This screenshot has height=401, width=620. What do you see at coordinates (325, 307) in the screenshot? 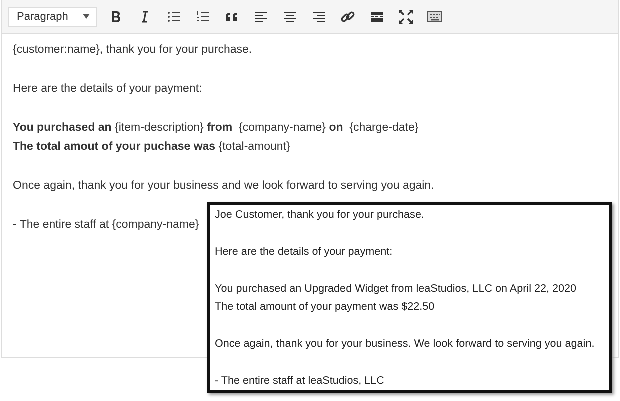
I see `preview-text: The total amount of your payment was $22.50` at bounding box center [325, 307].